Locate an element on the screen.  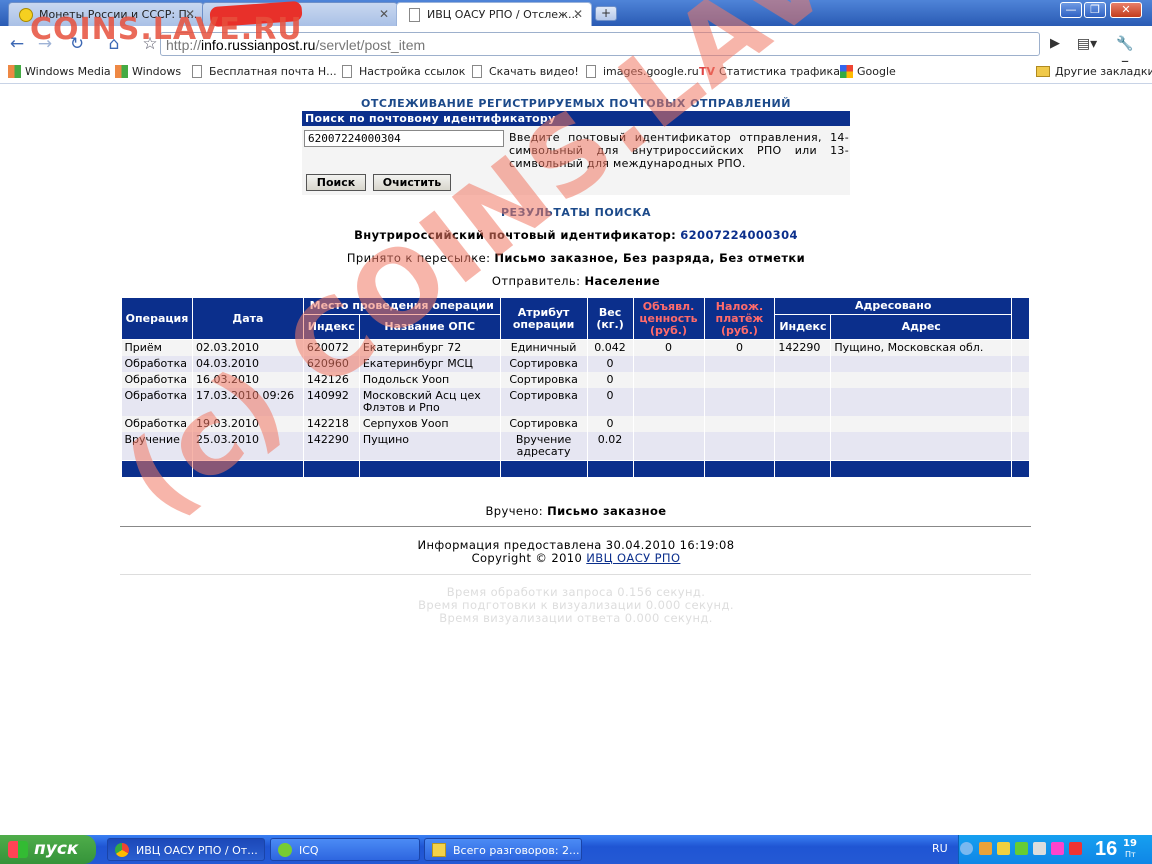
icq-flower-icon is located at coordinates (285, 850).